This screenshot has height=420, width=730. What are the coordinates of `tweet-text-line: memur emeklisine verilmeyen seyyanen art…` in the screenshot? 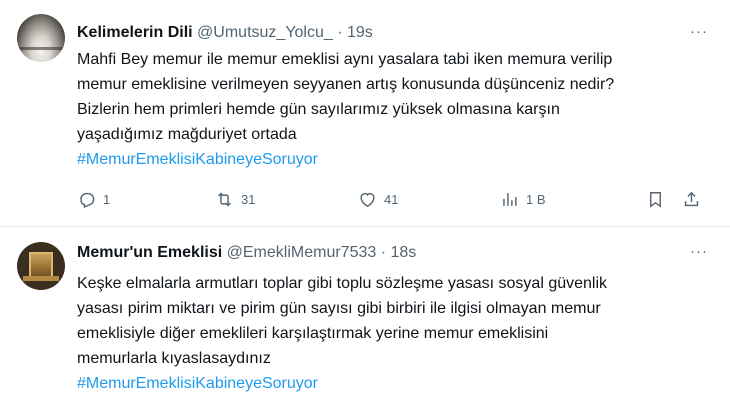 It's located at (346, 84).